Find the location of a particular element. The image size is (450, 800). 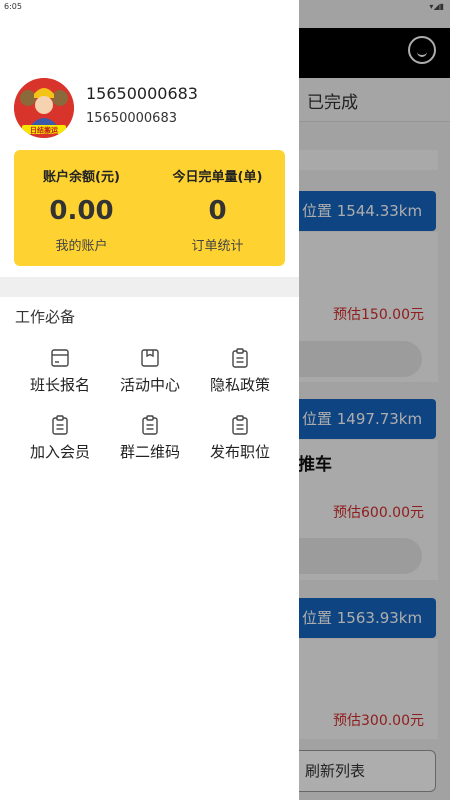

avatar-logo-text: 日结搬运 is located at coordinates (44, 130).